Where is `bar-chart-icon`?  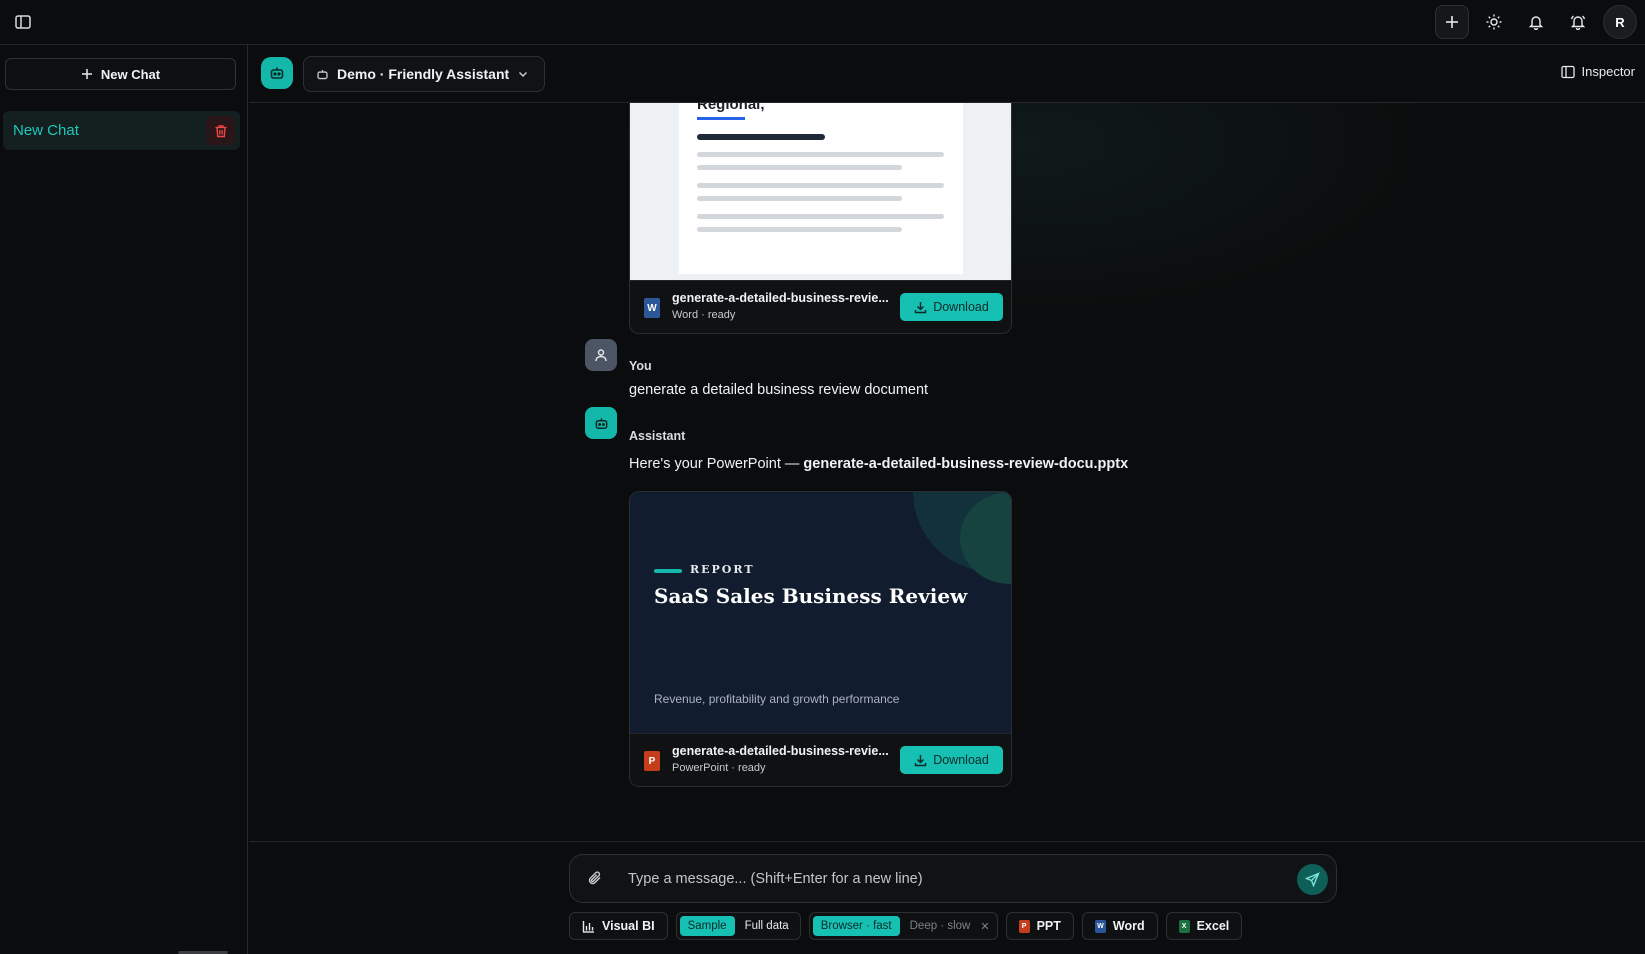 bar-chart-icon is located at coordinates (588, 926).